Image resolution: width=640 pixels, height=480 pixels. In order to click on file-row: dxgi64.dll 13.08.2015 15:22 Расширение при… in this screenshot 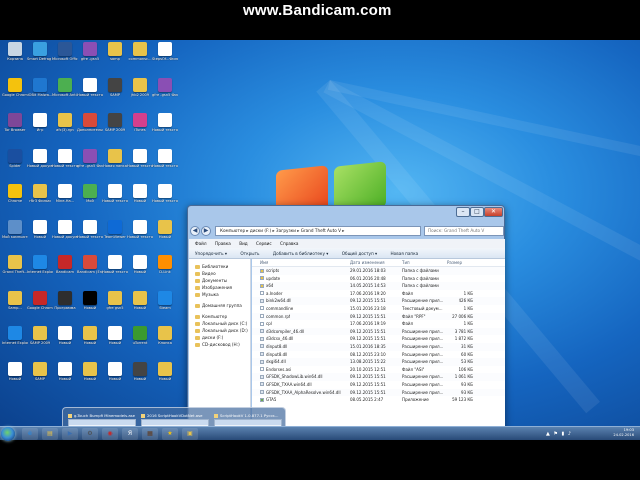, I will do `click(378, 362)`.